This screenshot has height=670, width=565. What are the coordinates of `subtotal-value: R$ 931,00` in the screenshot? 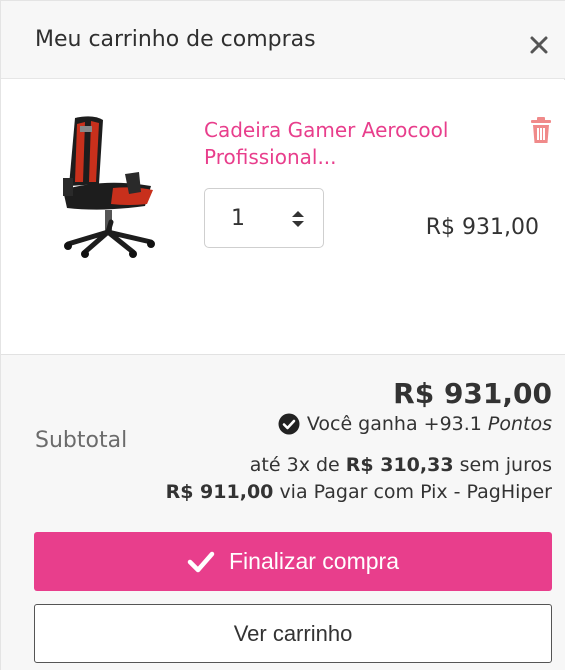 It's located at (472, 393).